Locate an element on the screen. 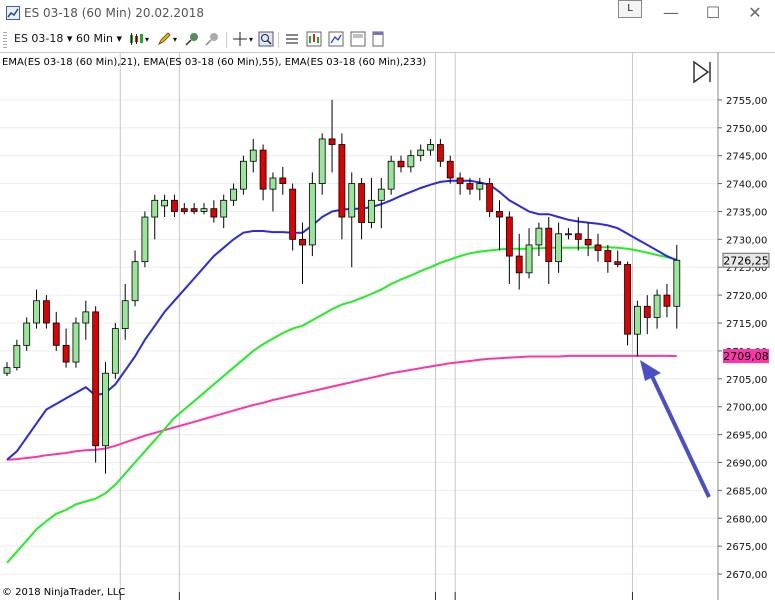  toolbar-grip is located at coordinates (5, 40).